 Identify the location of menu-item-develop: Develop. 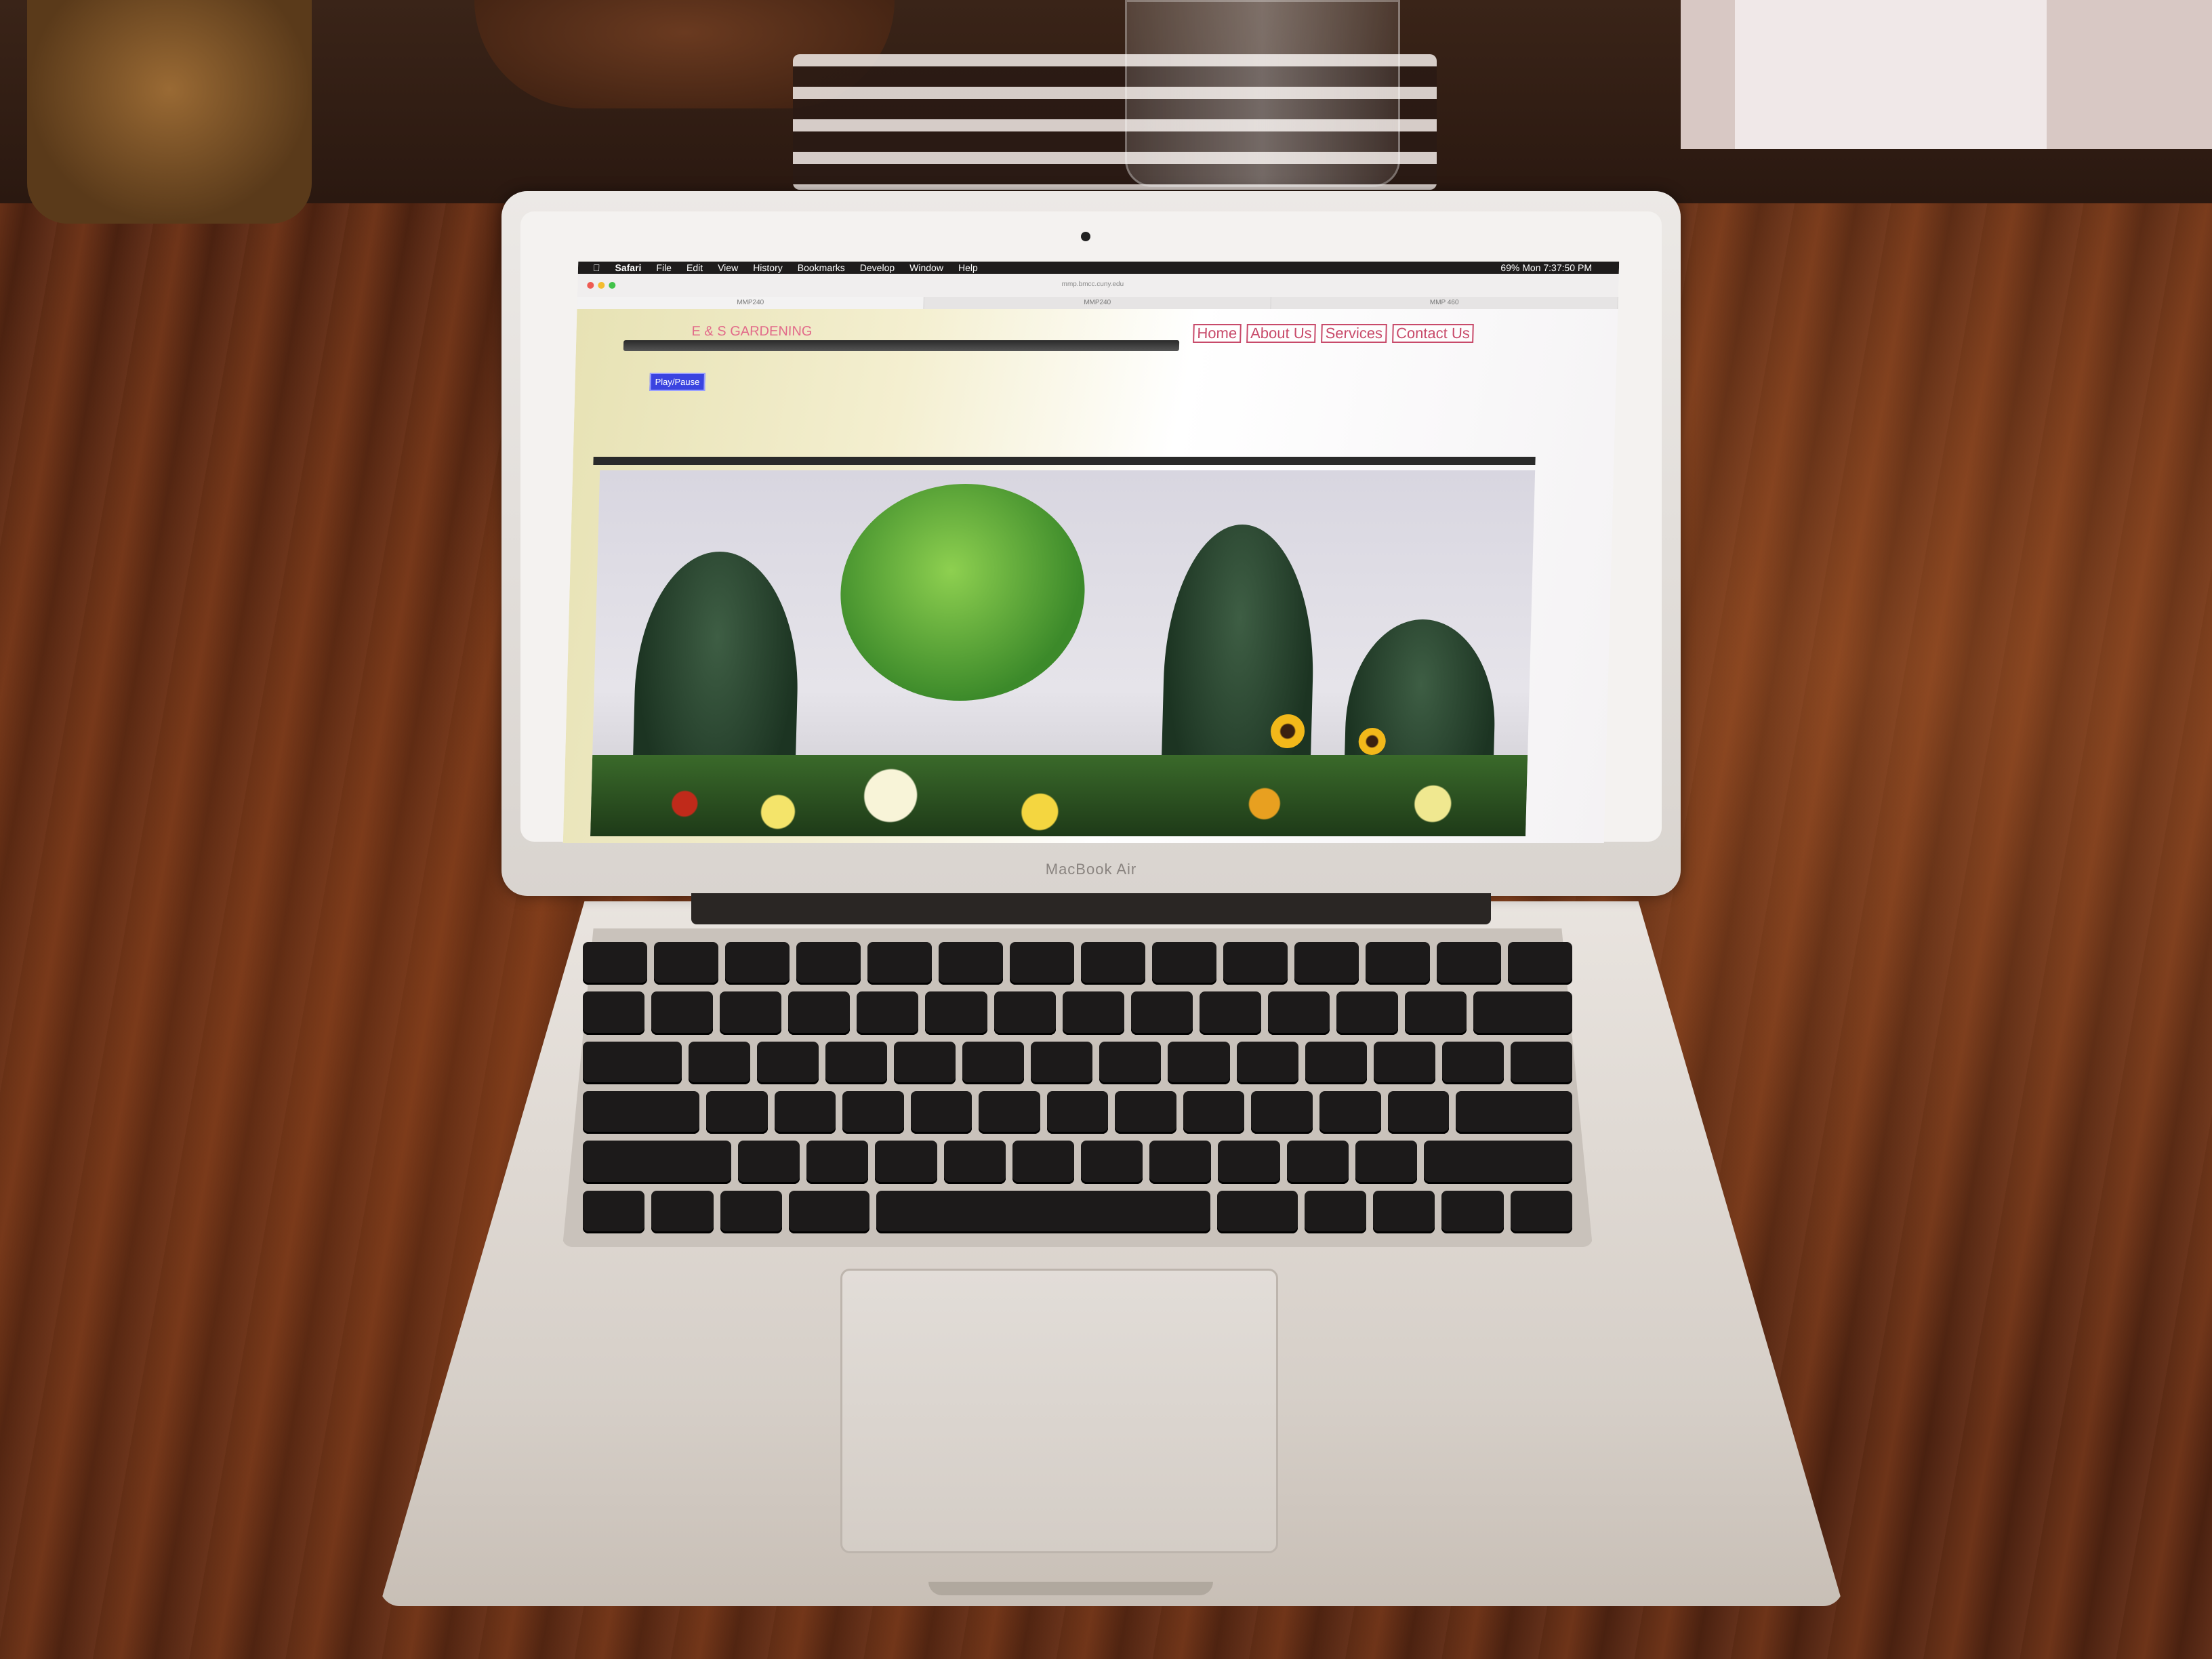
(878, 267).